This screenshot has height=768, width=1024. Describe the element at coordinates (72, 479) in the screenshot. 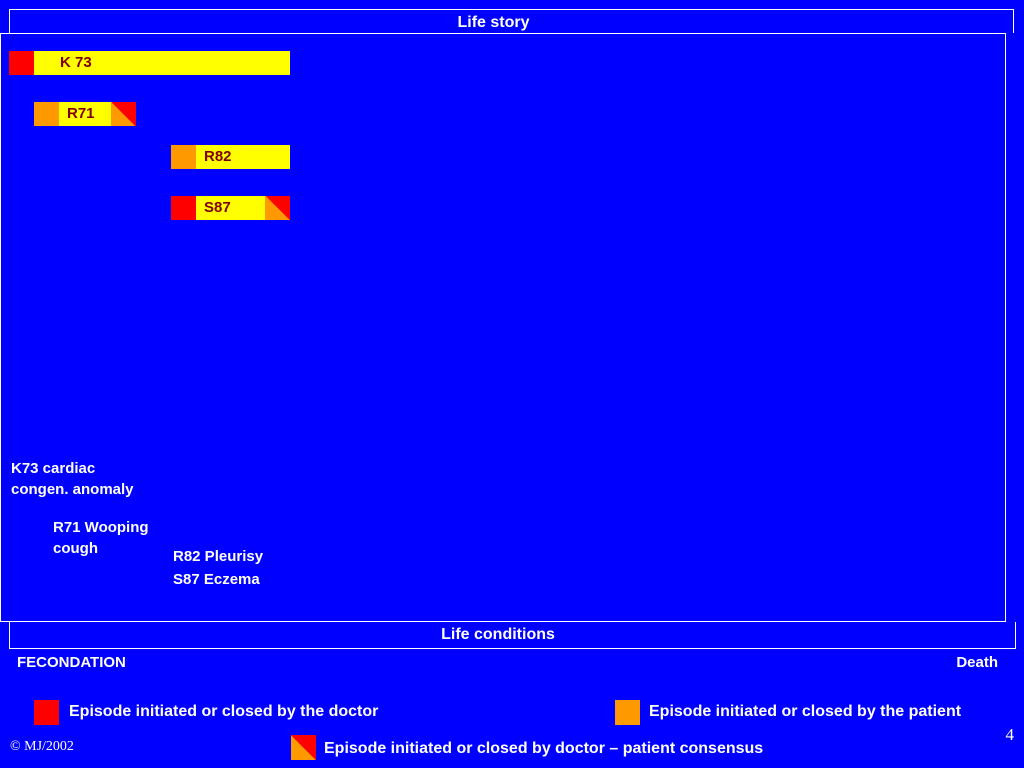

I see `note-k73: K73 cardiac congen. anomaly` at that location.